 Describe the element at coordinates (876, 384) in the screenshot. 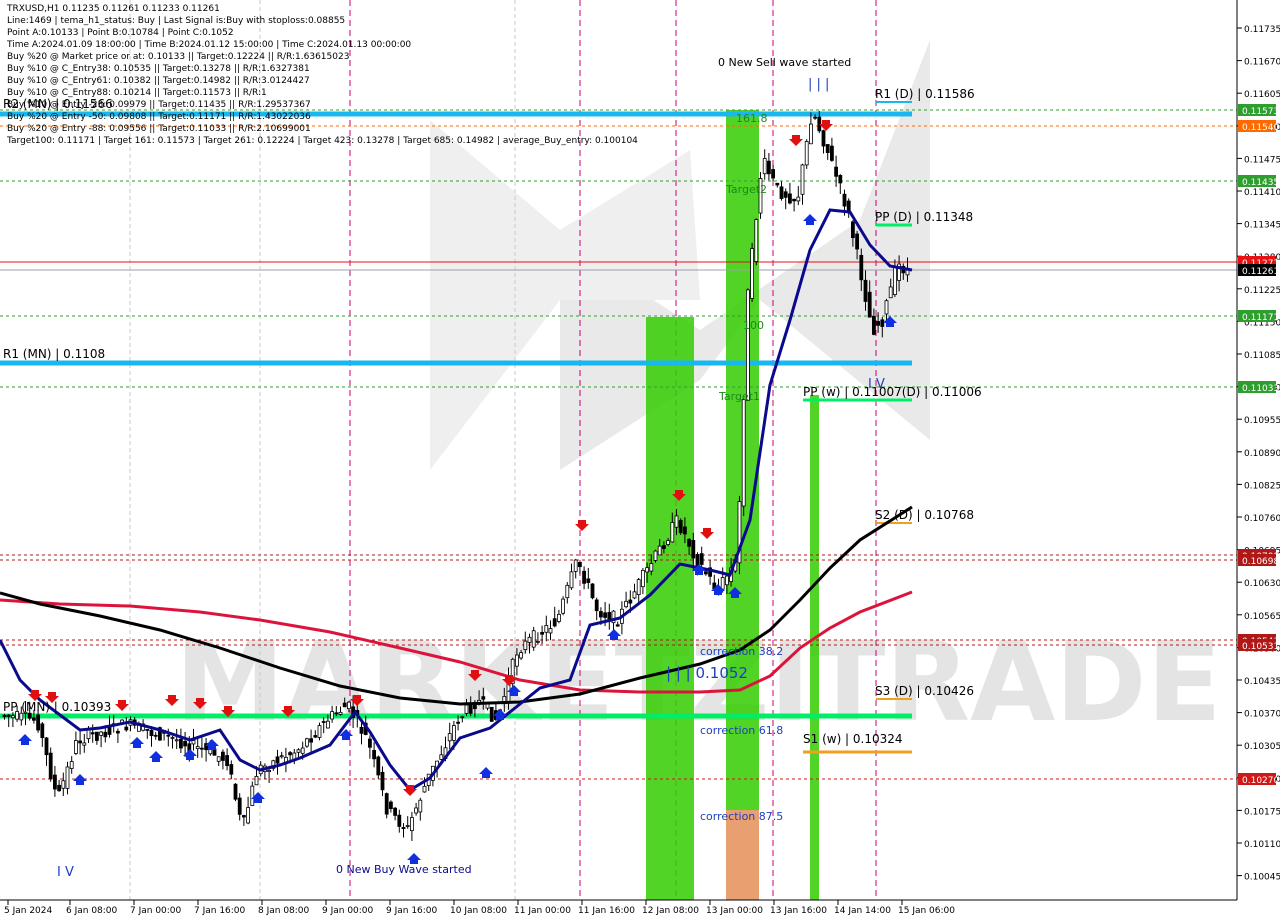

I see `wave-mark-iv: I V` at that location.